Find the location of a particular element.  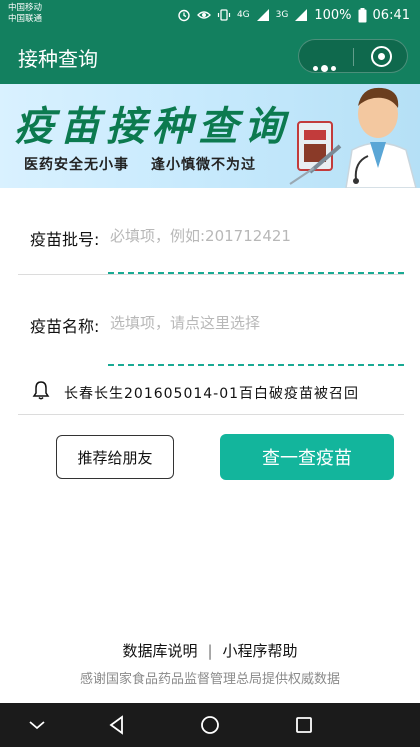

database-info-link: 数据库说明 is located at coordinates (159, 651).